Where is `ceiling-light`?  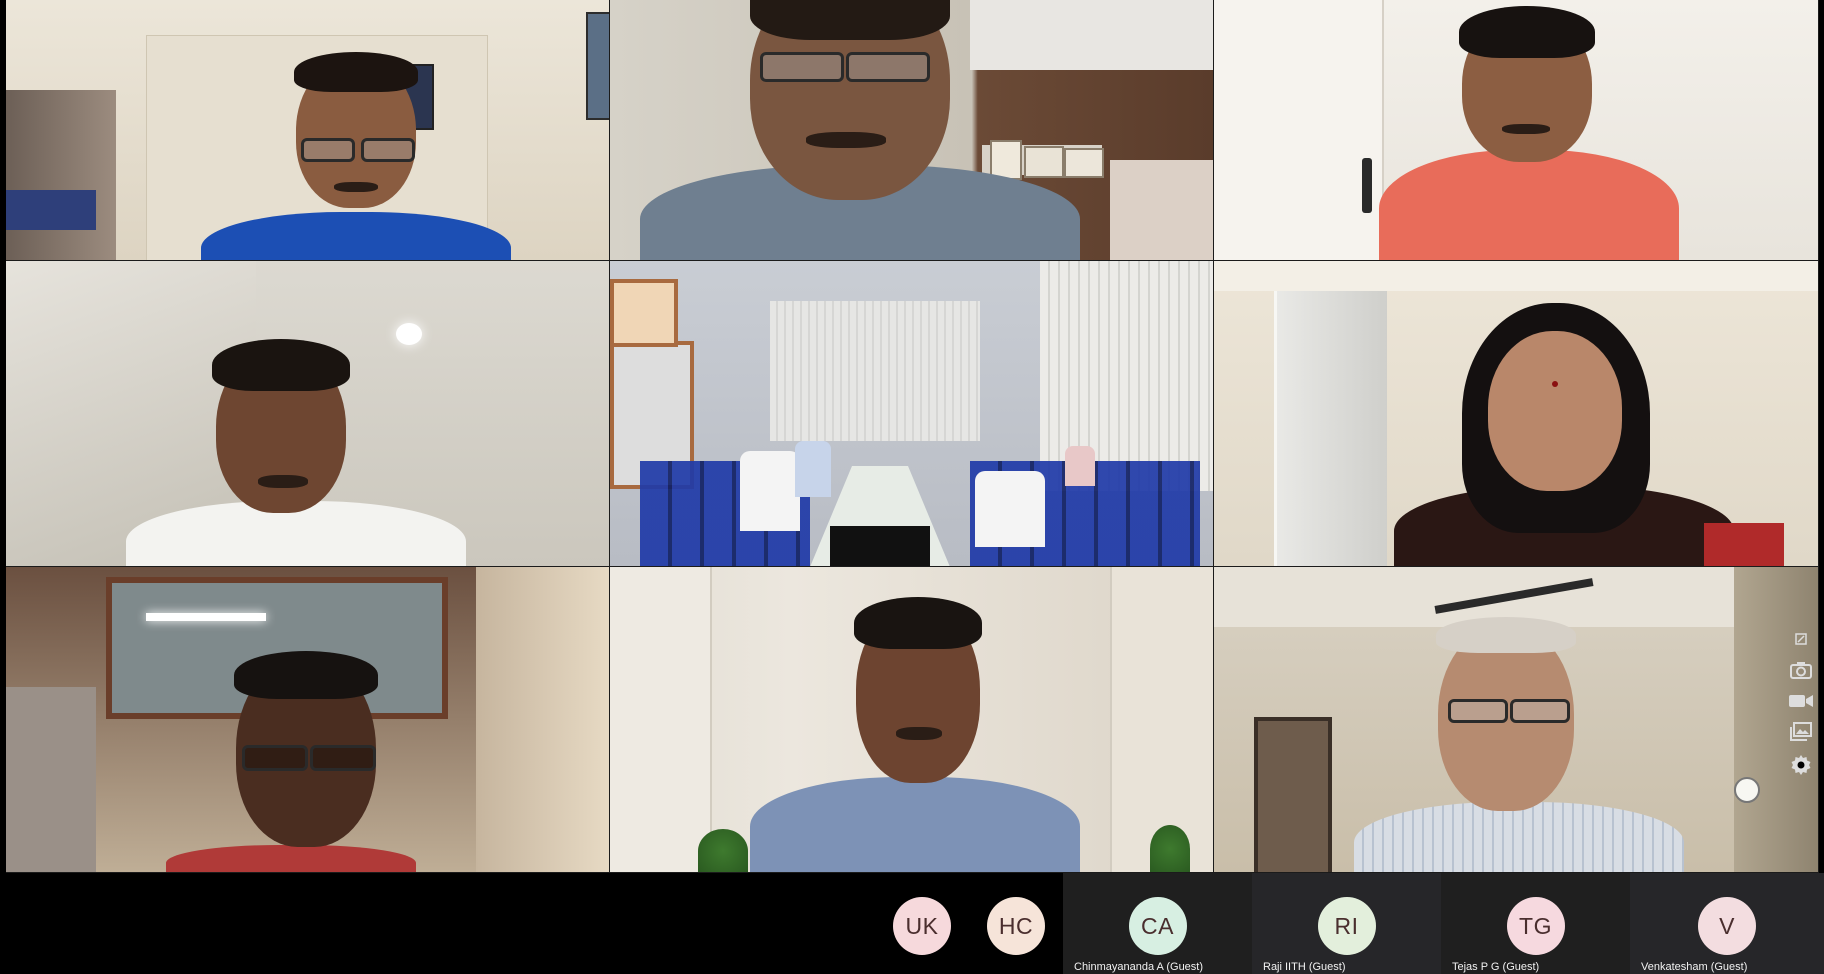 ceiling-light is located at coordinates (409, 334).